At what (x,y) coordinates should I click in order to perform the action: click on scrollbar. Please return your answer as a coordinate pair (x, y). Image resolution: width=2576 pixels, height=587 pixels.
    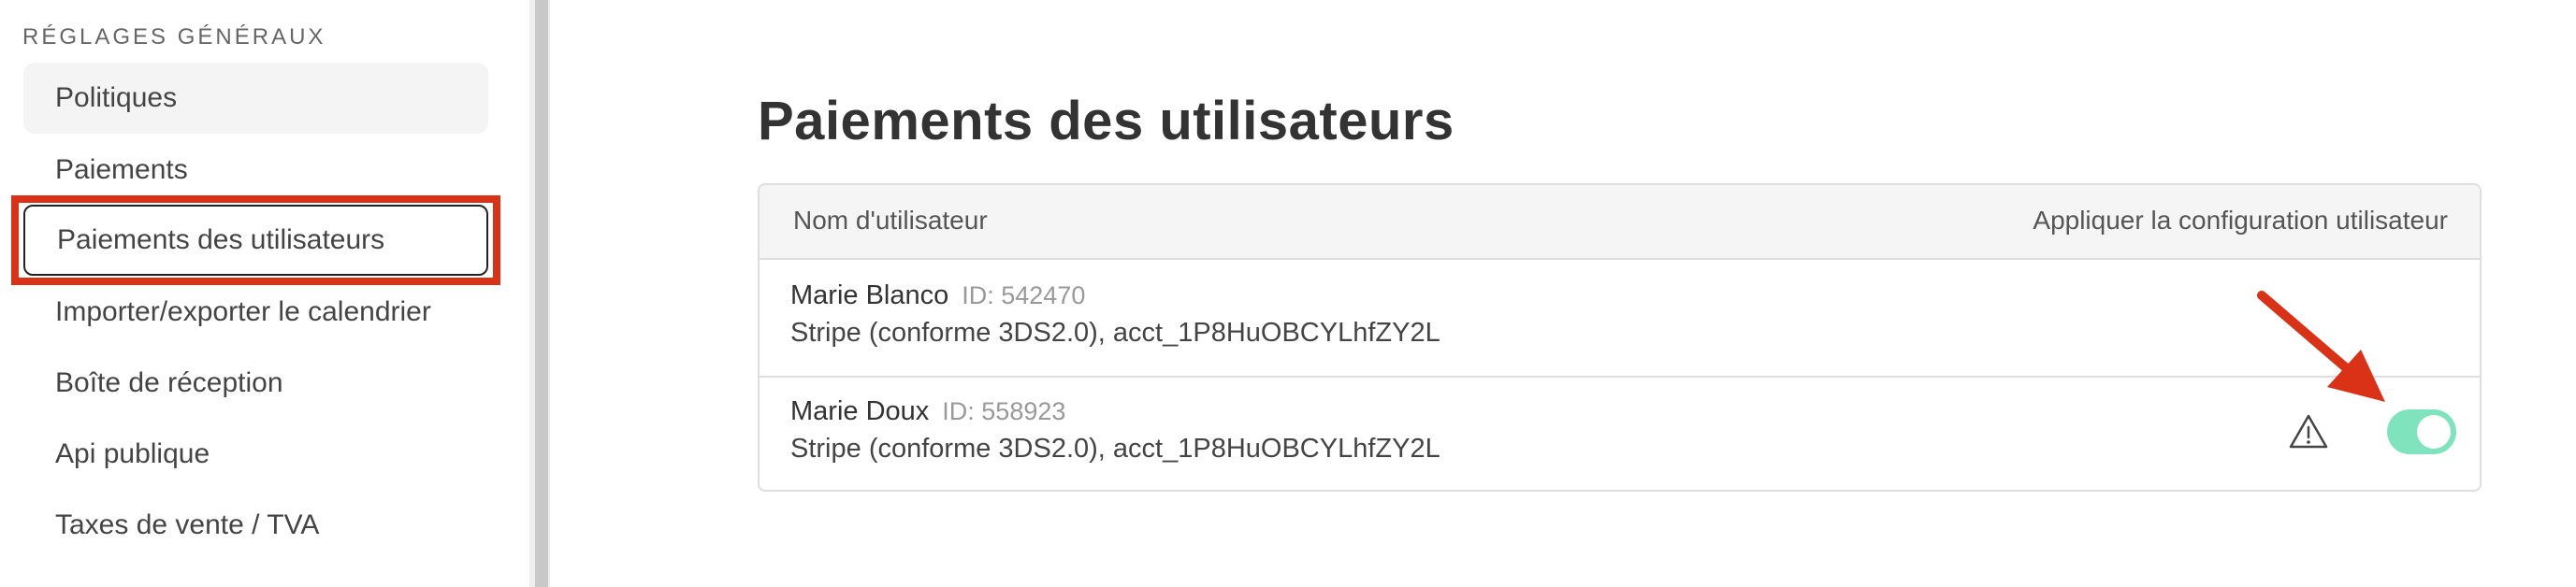
    Looking at the image, I should click on (541, 293).